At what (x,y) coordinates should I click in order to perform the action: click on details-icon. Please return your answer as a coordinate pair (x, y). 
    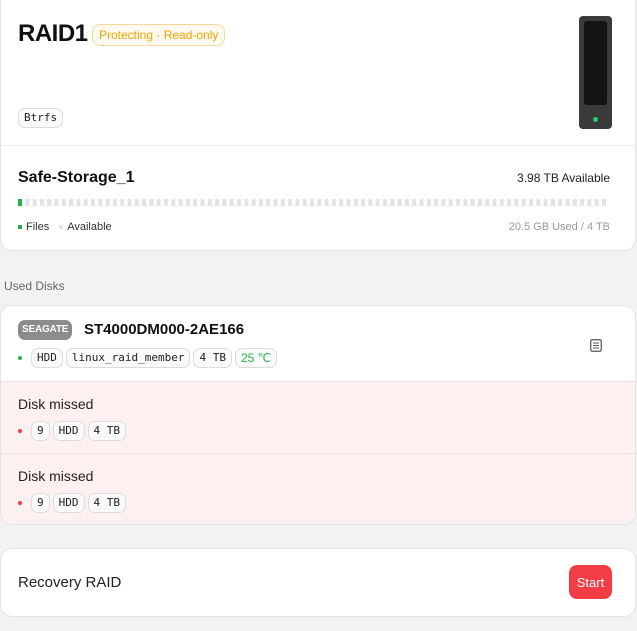
    Looking at the image, I should click on (596, 345).